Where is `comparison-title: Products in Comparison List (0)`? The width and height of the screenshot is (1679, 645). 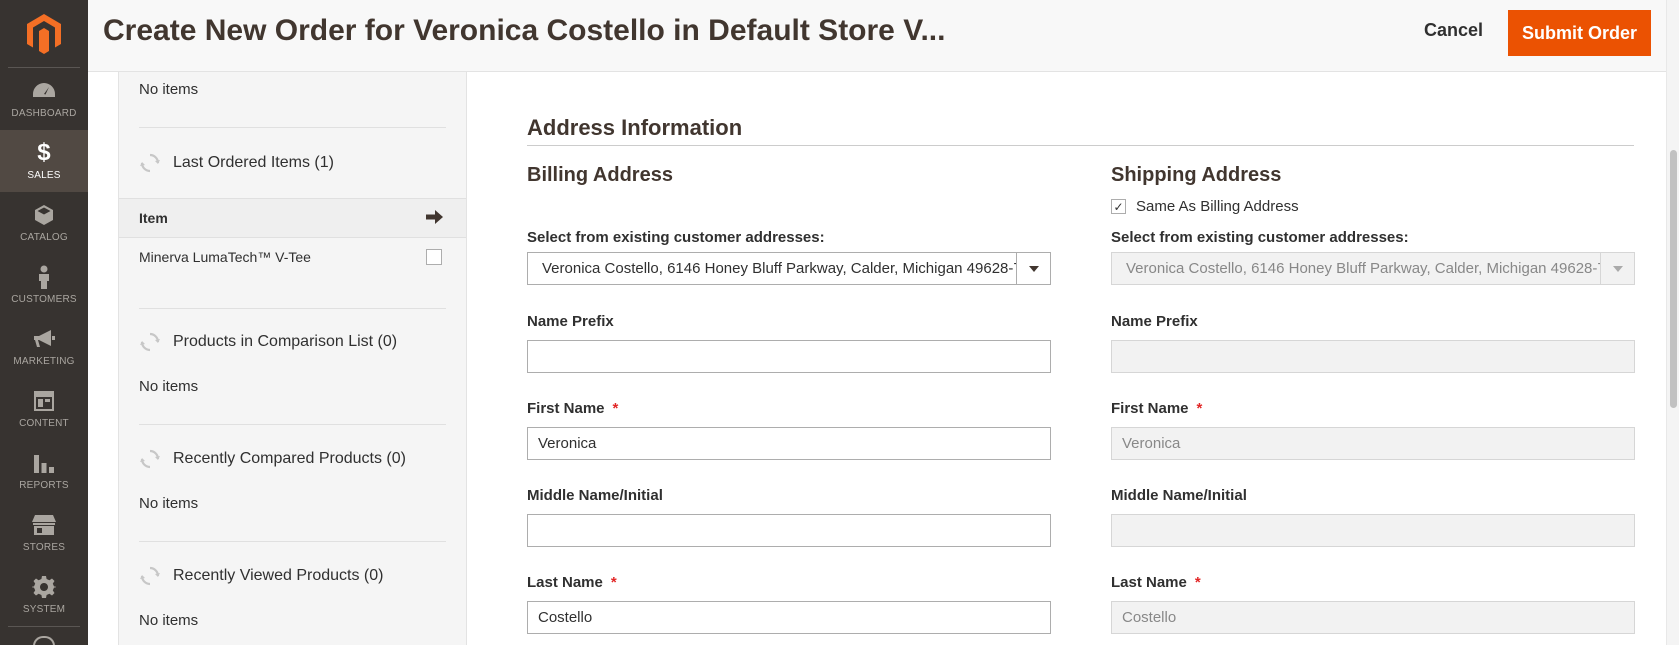 comparison-title: Products in Comparison List (0) is located at coordinates (285, 341).